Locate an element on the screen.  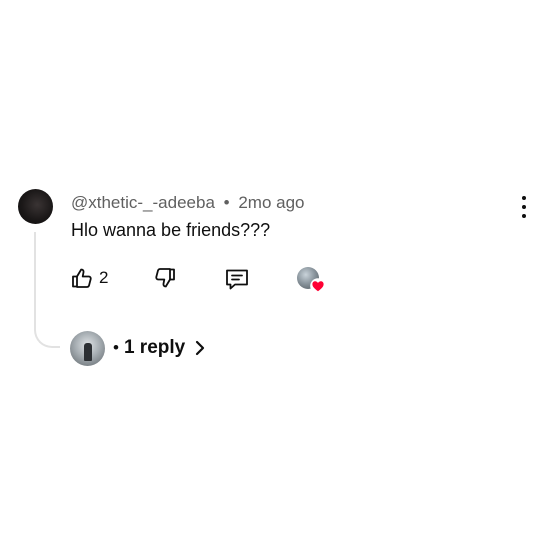
thumbs-down-icon is located at coordinates (165, 278).